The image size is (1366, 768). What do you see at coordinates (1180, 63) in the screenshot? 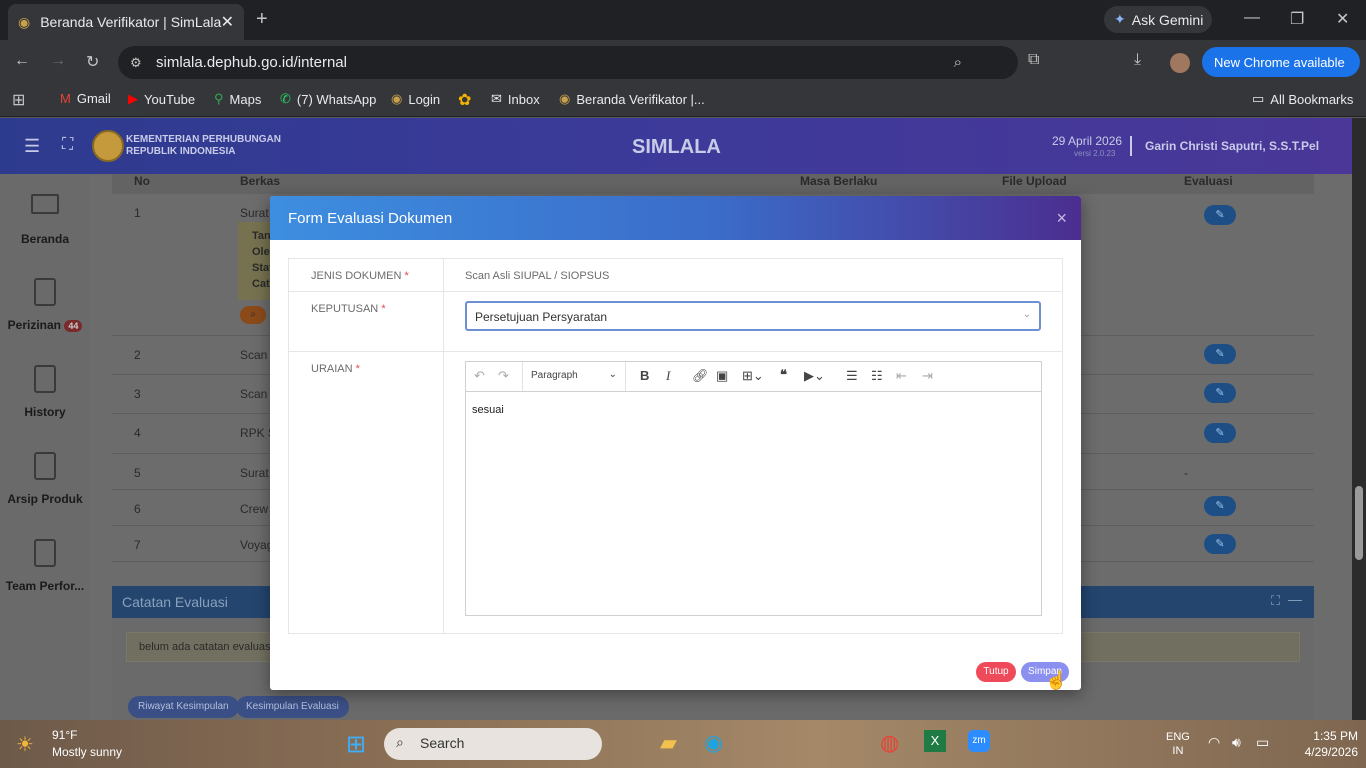
I see `avatar` at bounding box center [1180, 63].